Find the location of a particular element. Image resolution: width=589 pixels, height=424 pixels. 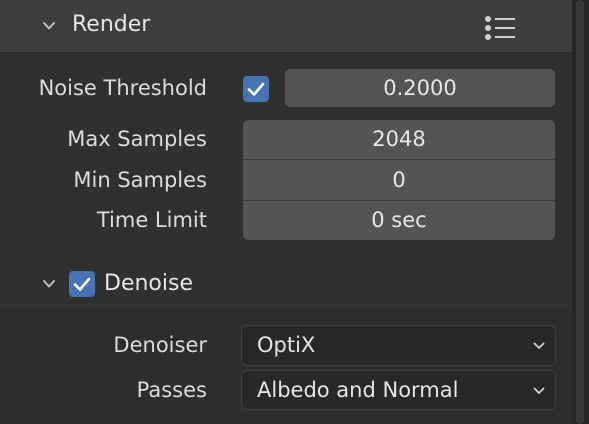

denoise-checkbox is located at coordinates (82, 284).